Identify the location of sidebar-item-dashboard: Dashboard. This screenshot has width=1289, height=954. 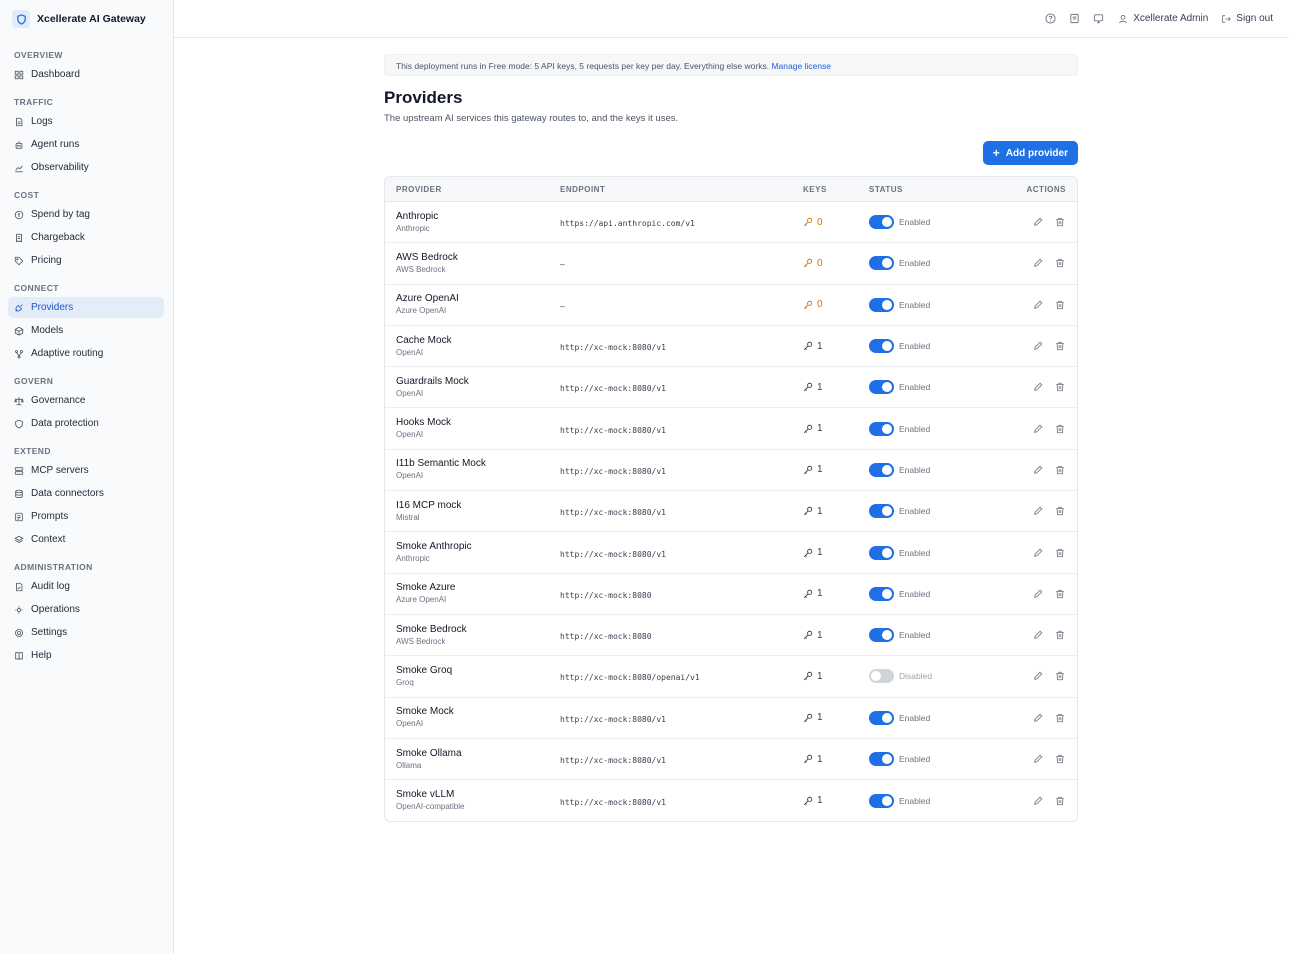
(86, 74).